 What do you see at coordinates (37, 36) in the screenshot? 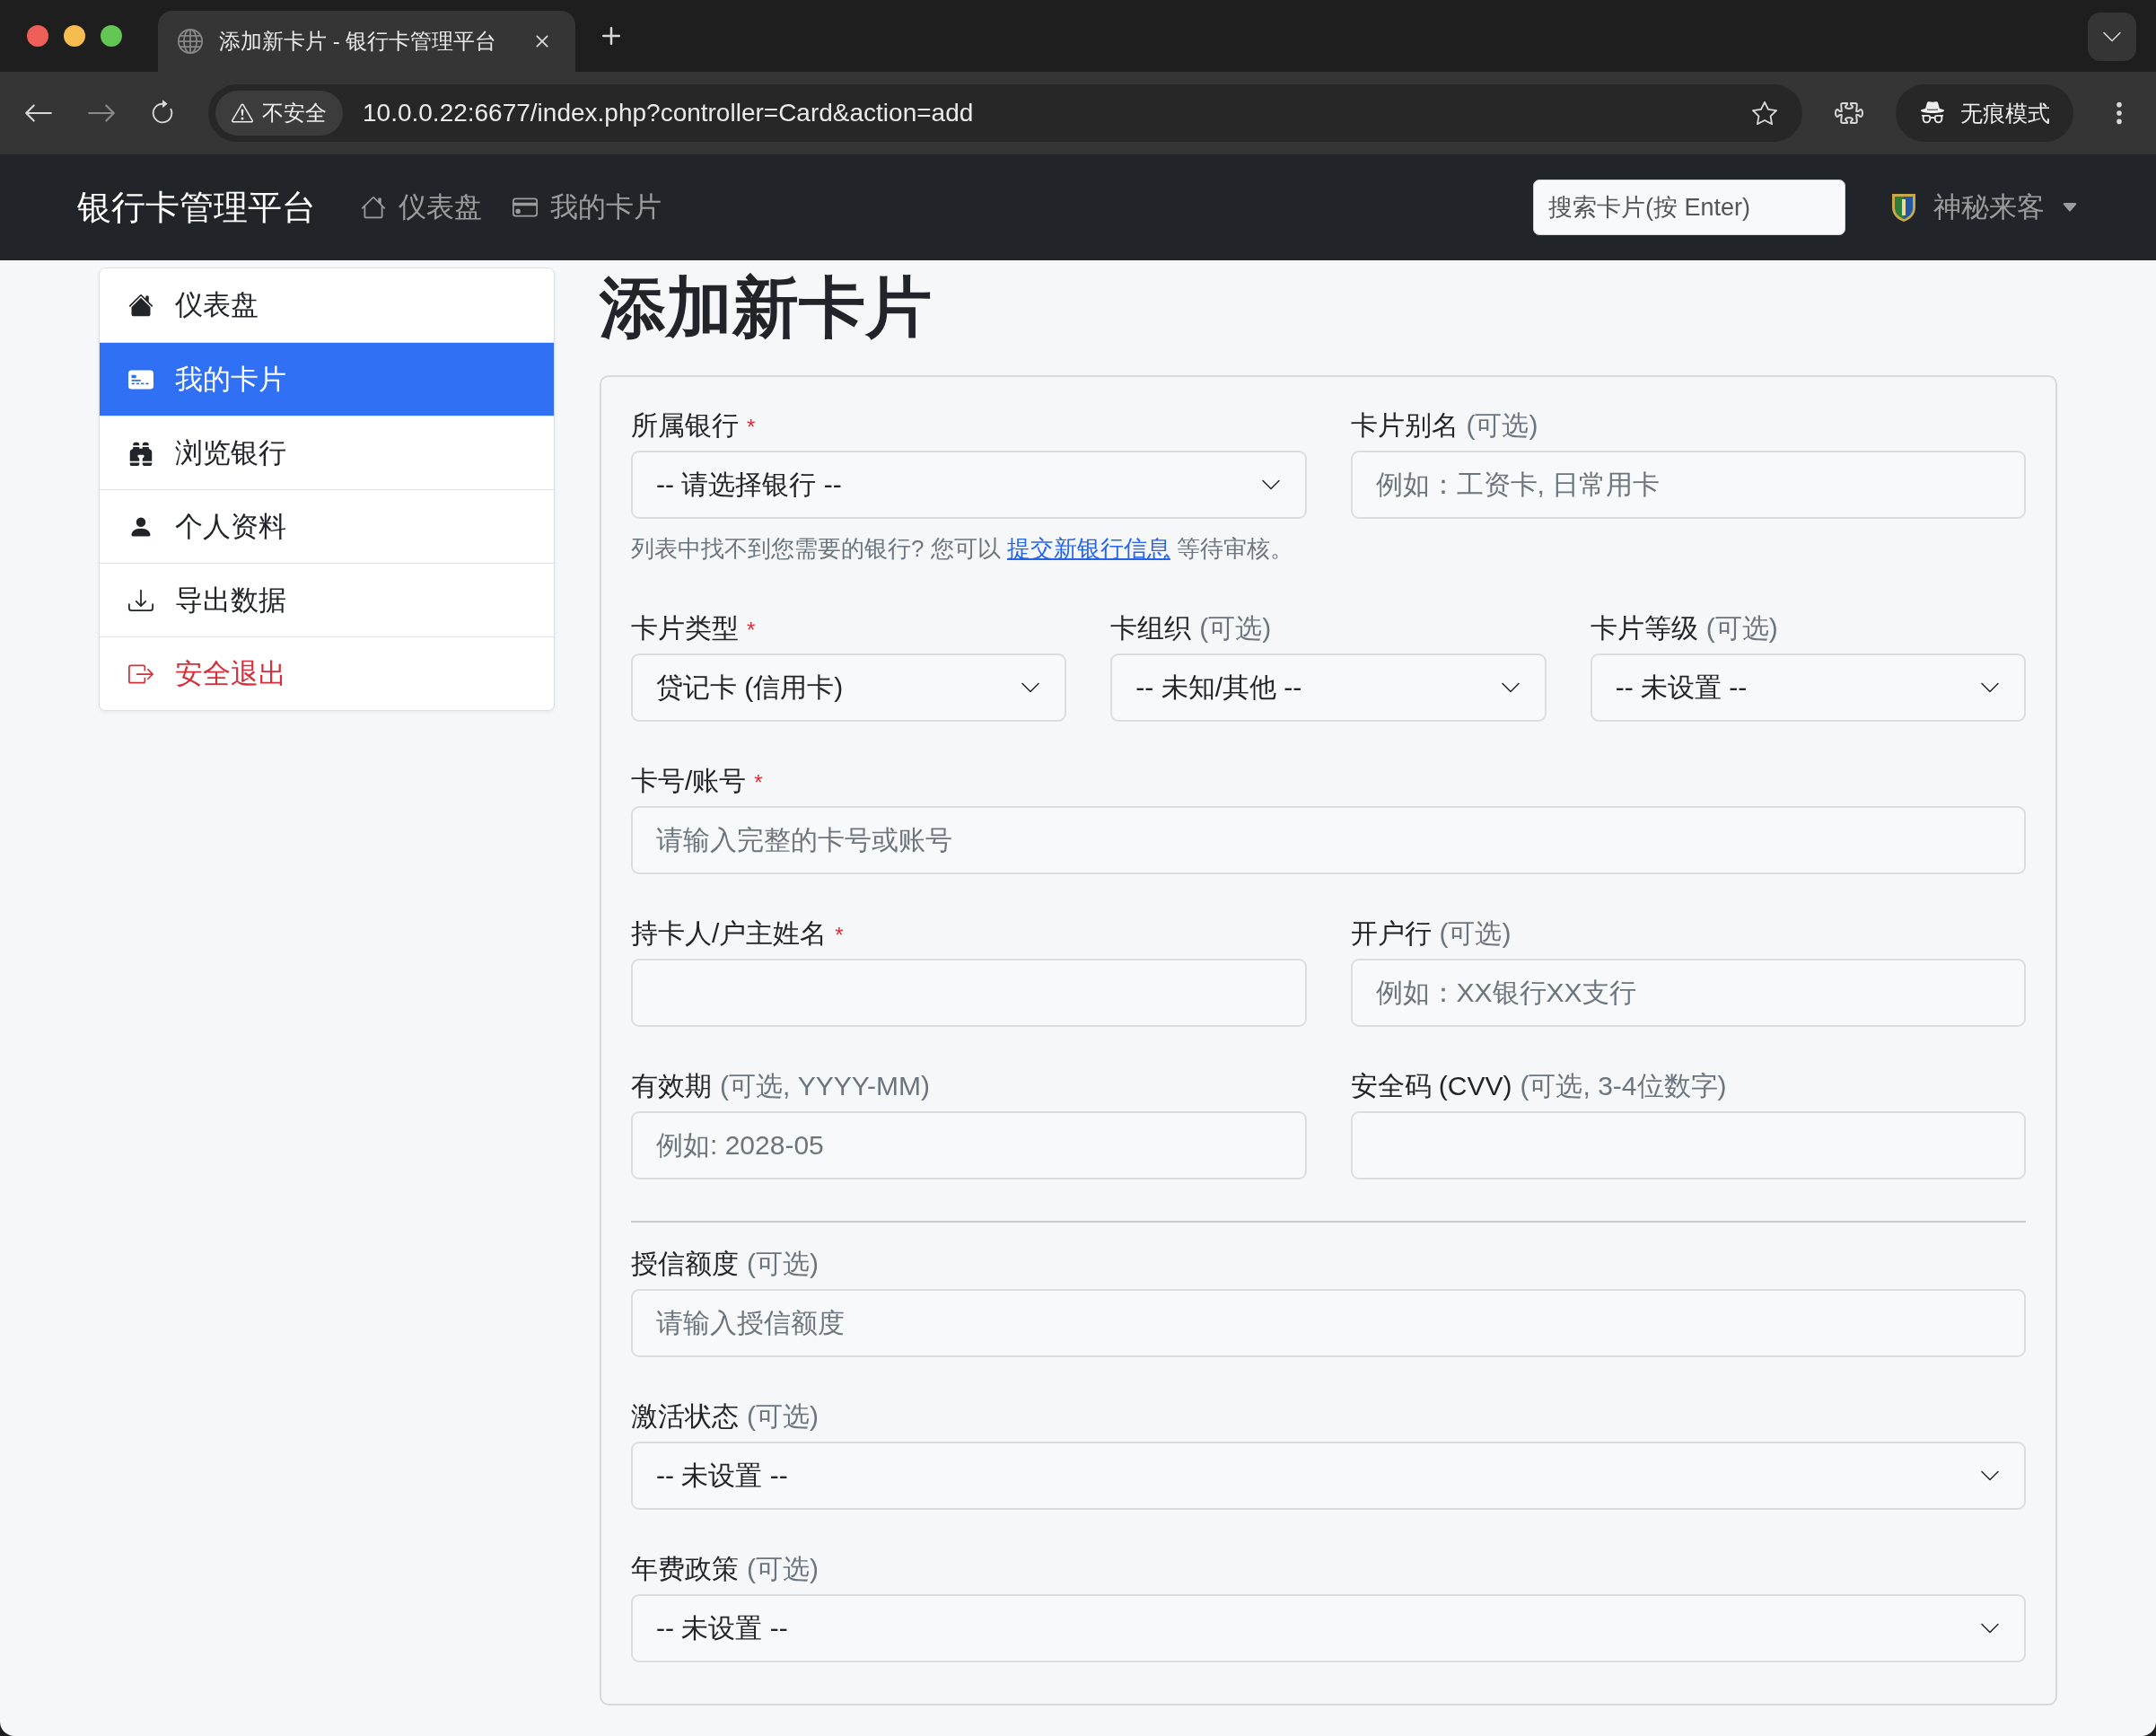
I see `close-window-button` at bounding box center [37, 36].